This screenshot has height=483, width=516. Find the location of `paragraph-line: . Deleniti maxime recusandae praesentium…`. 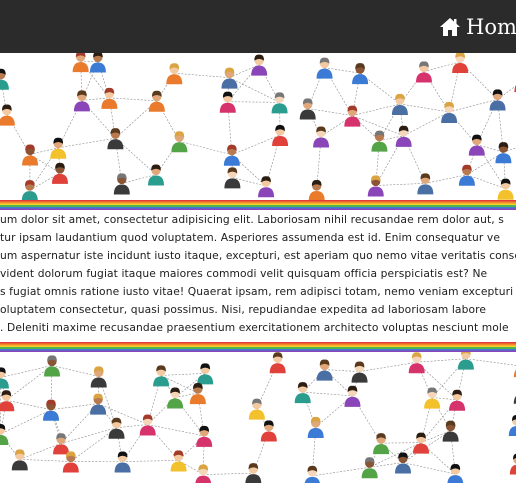

paragraph-line: . Deleniti maxime recusandae praesentium… is located at coordinates (254, 327).